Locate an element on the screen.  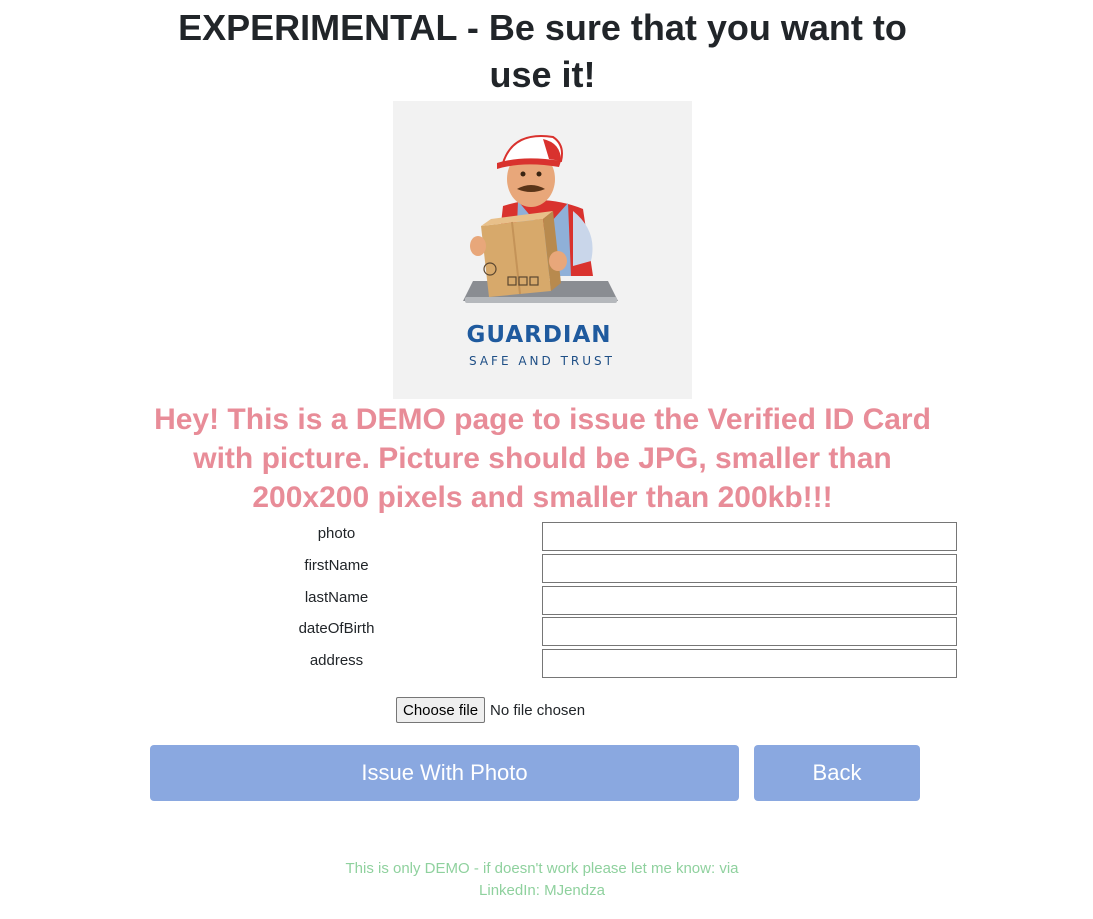
form-row-date-of-birth: dateOfBirth is located at coordinates (553, 632).